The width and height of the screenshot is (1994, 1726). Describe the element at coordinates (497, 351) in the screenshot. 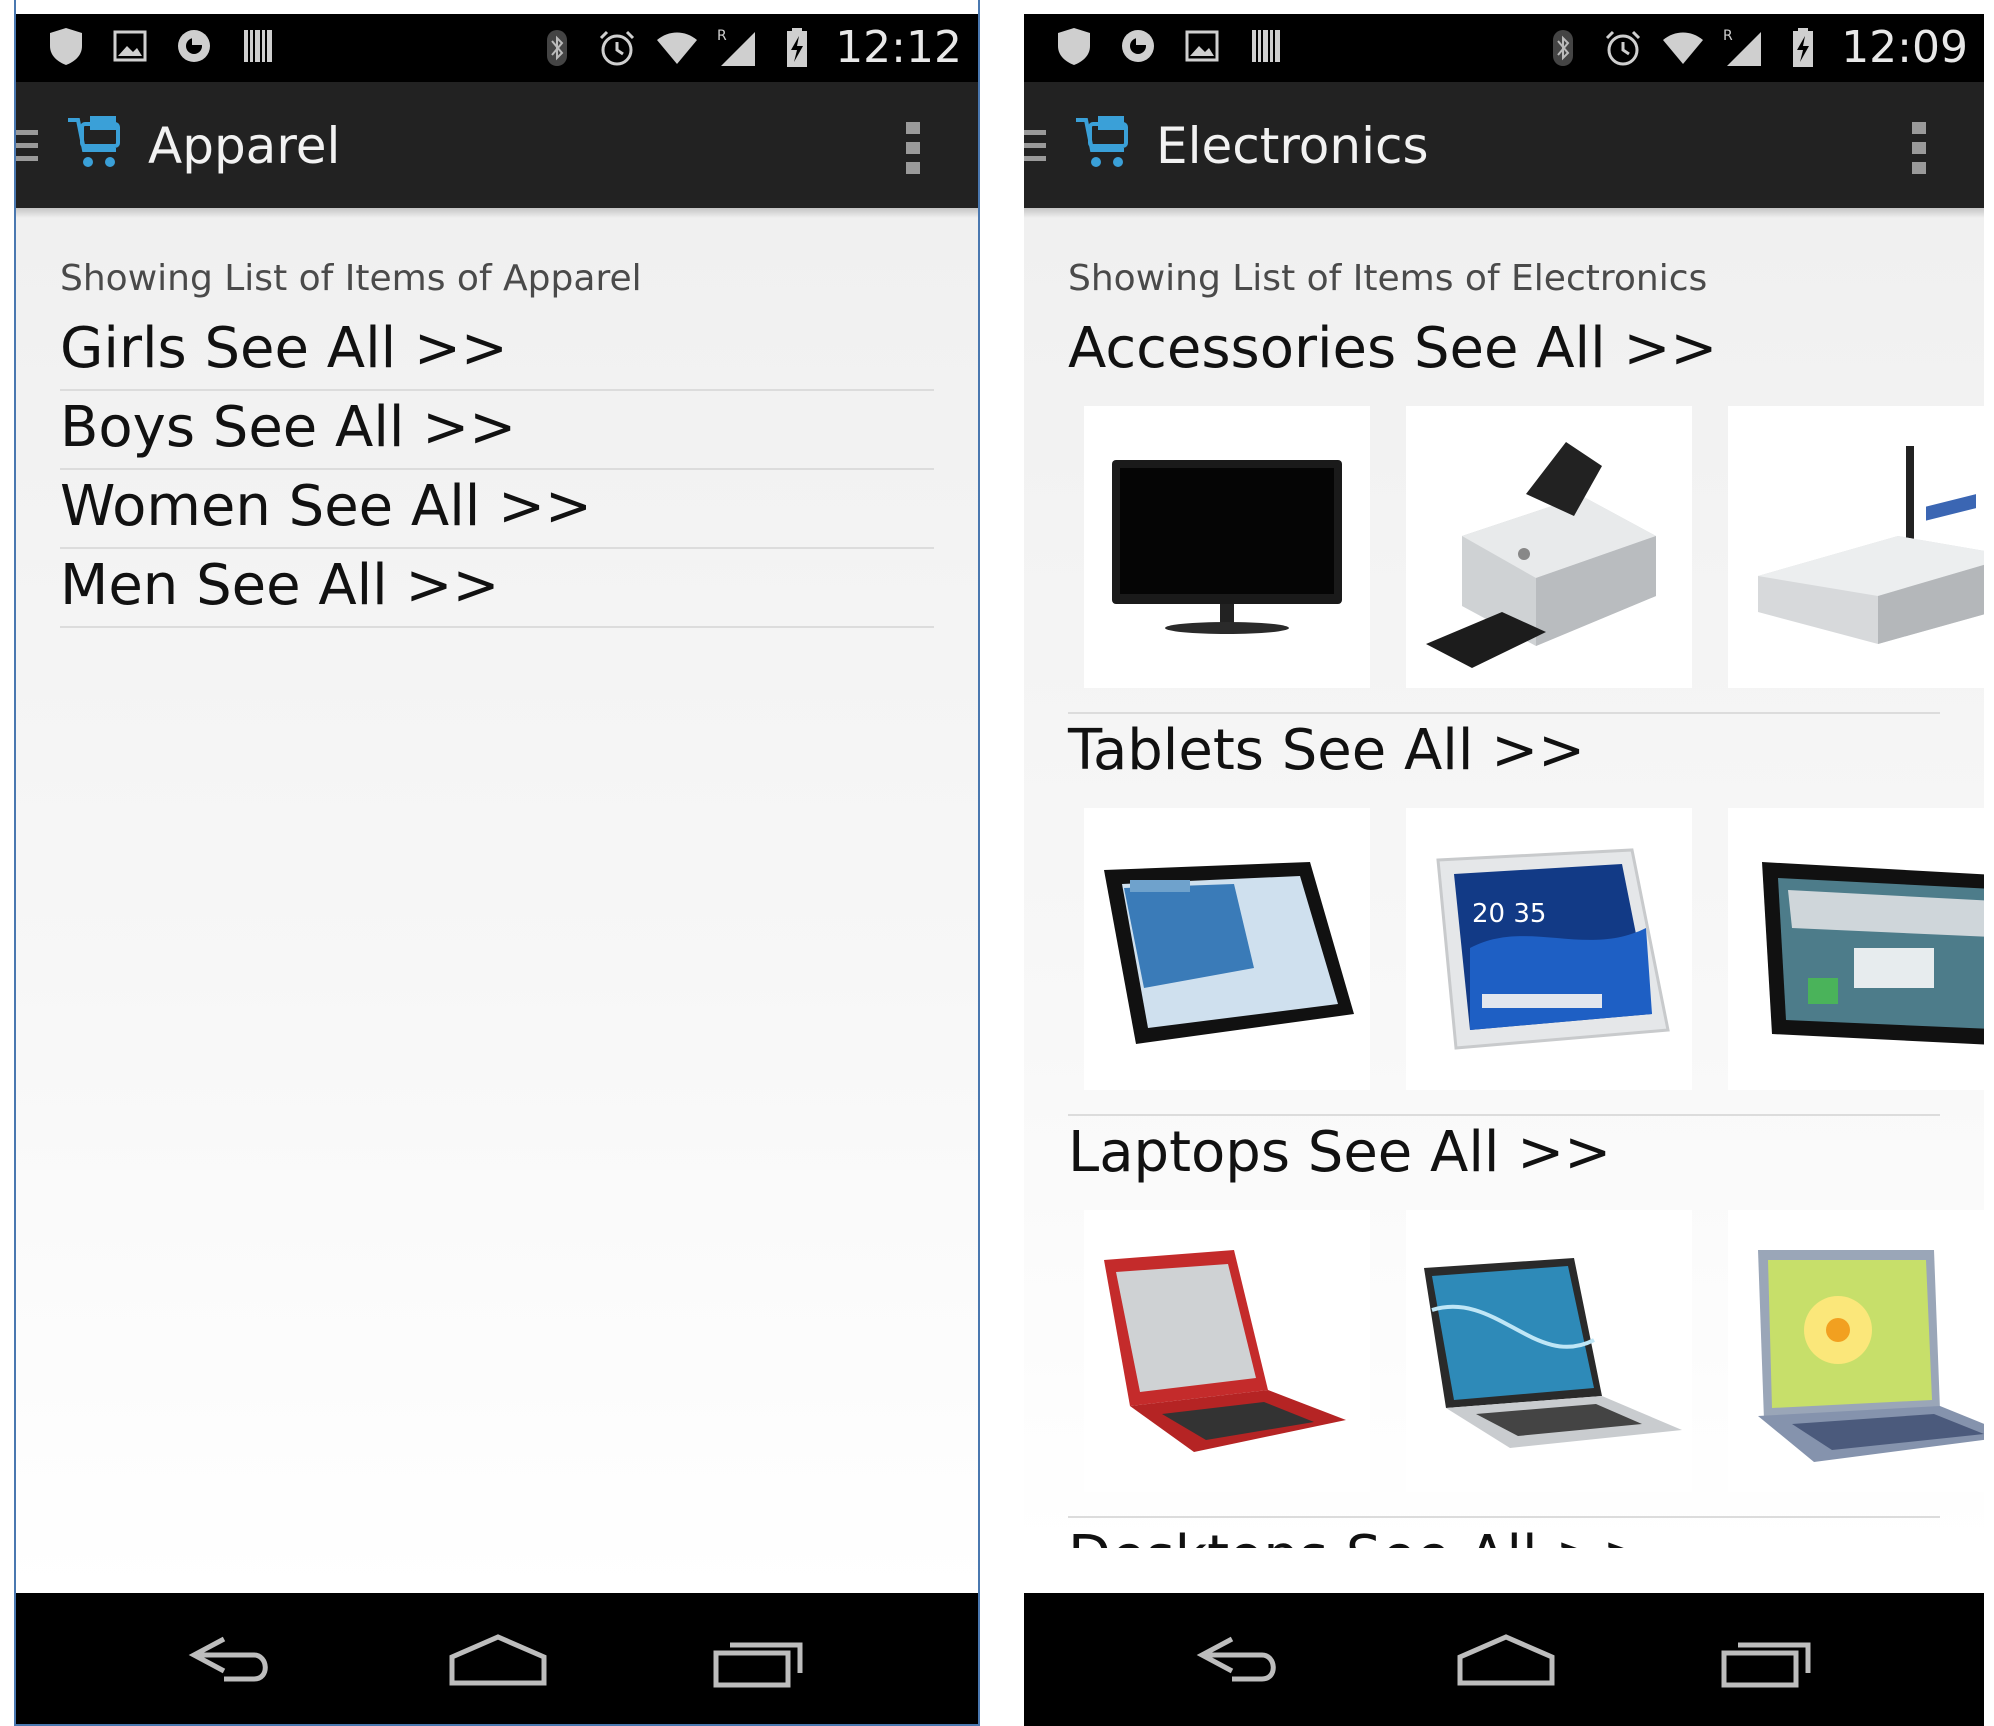

I see `category-girls-see-all: Girls See All >>` at that location.